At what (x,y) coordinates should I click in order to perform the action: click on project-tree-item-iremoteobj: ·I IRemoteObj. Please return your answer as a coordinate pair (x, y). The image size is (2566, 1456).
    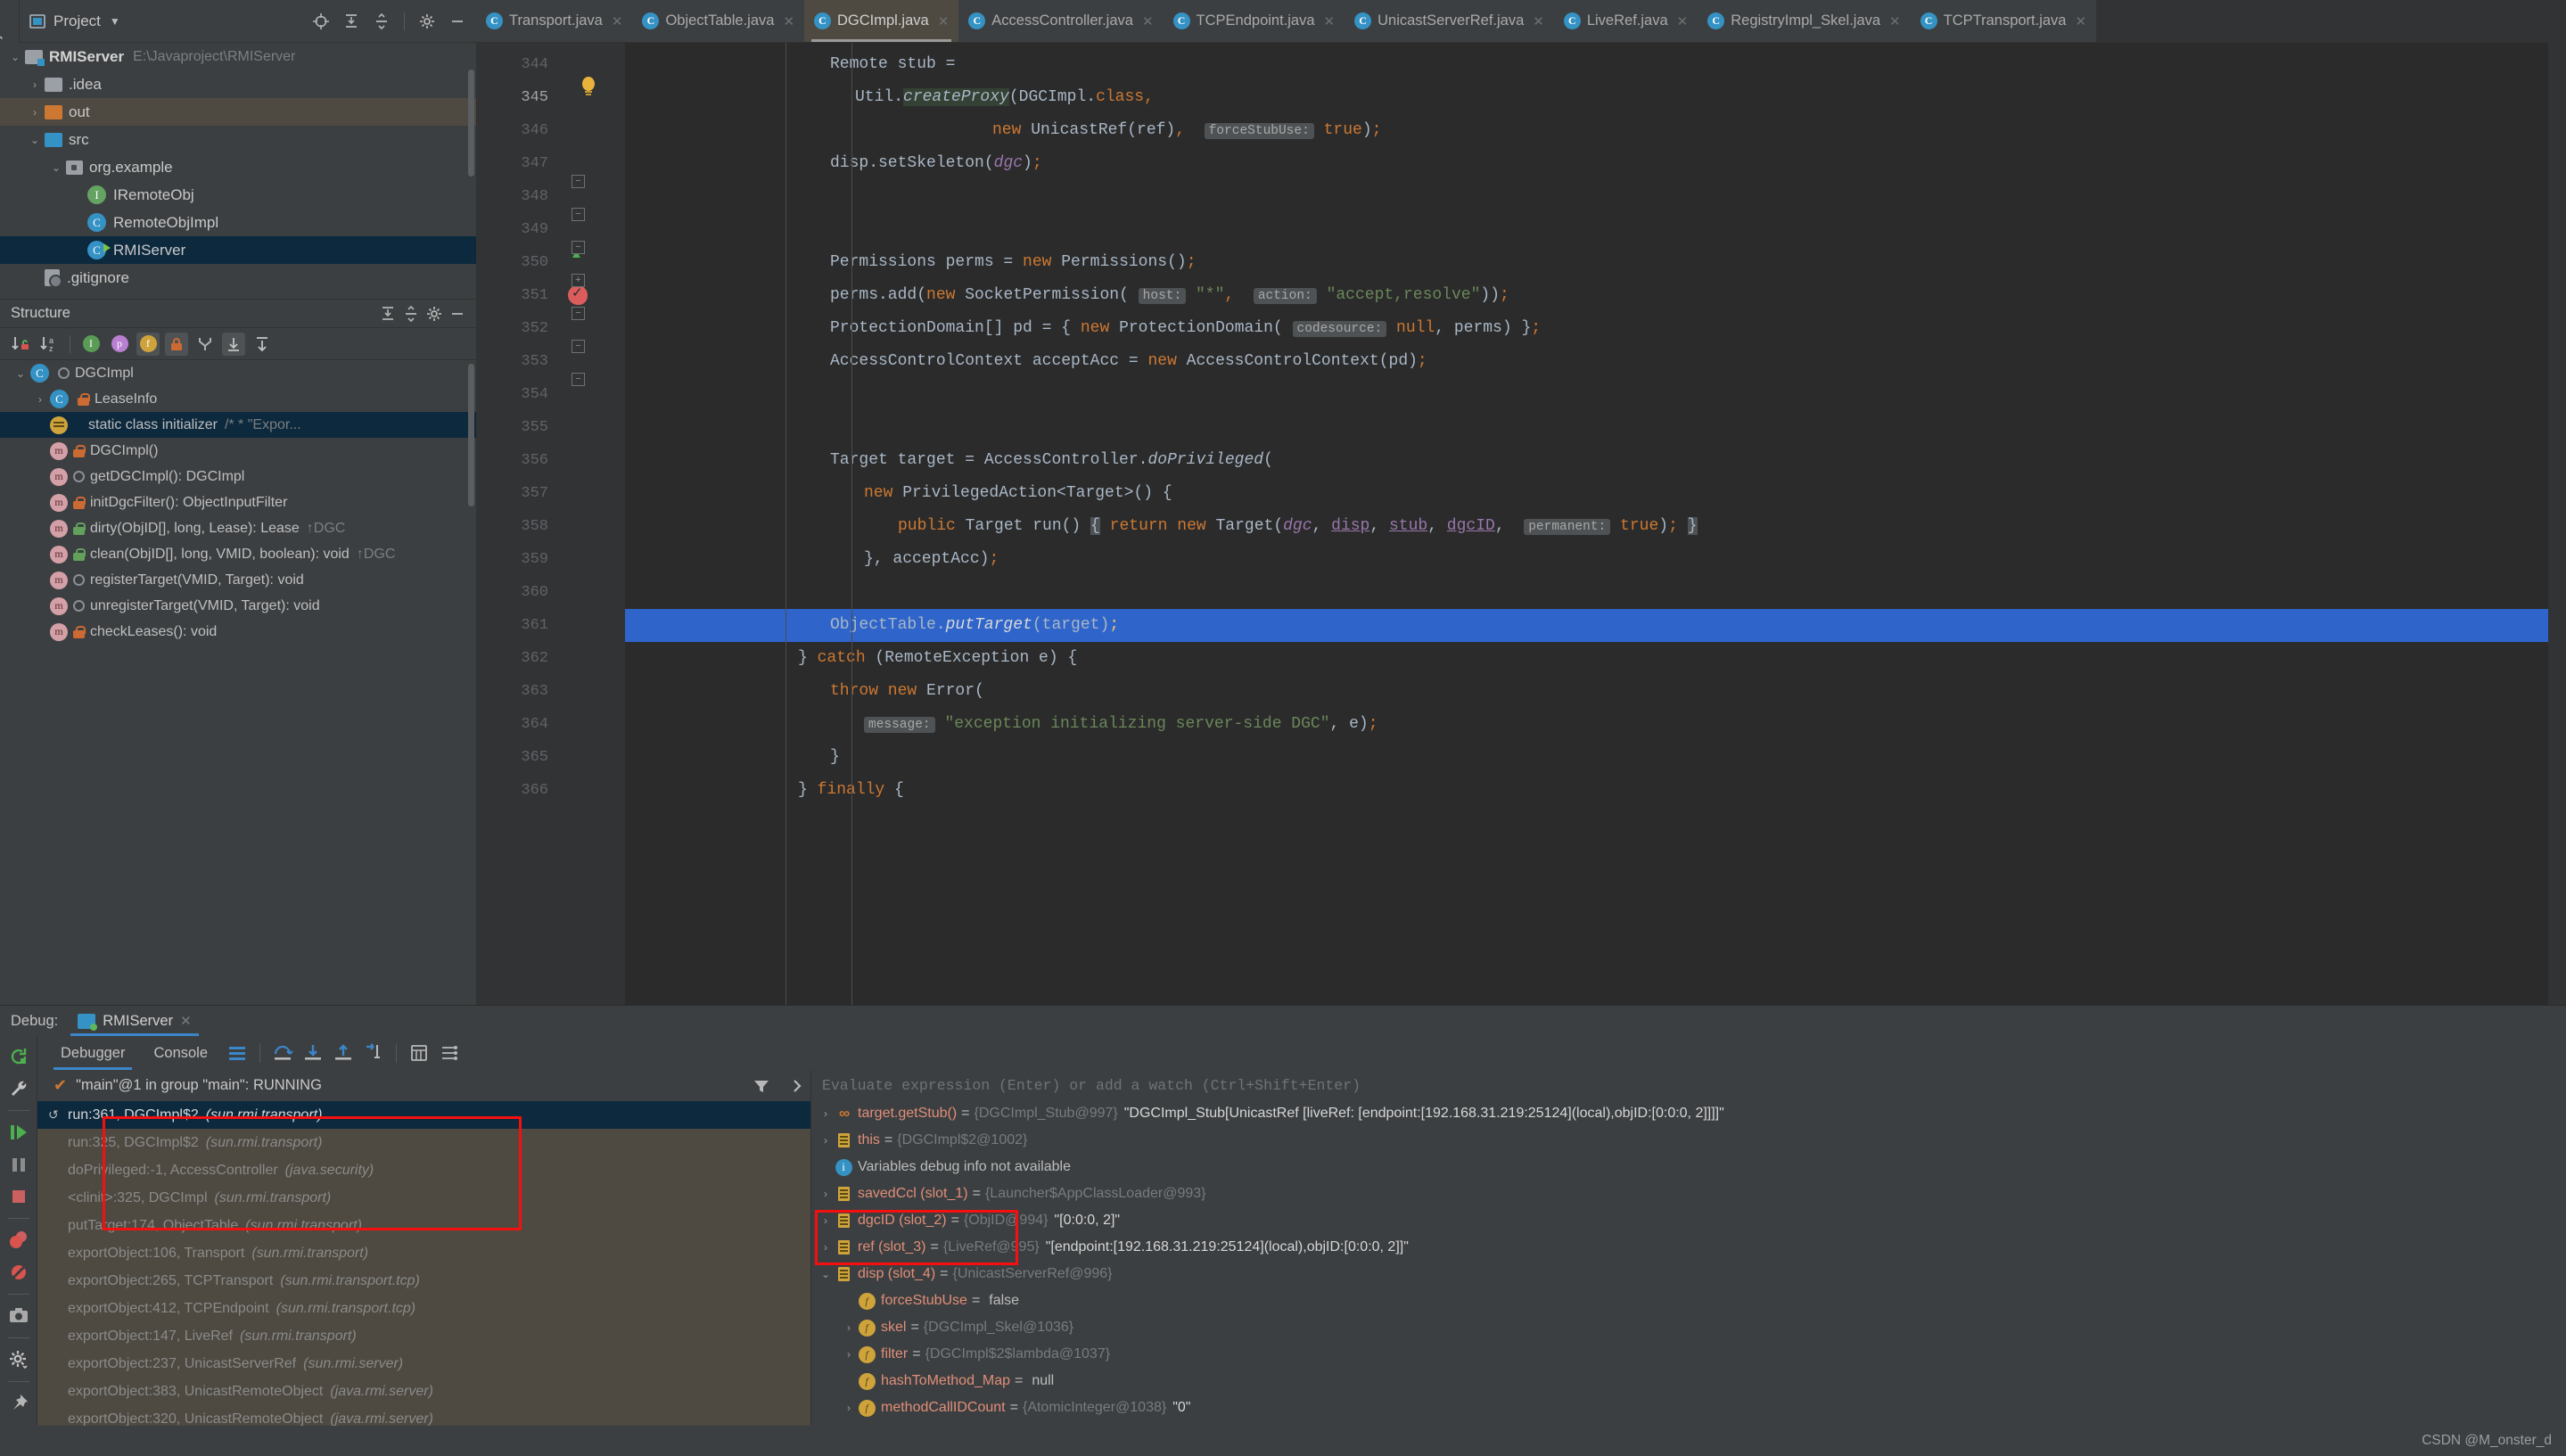
    Looking at the image, I should click on (238, 195).